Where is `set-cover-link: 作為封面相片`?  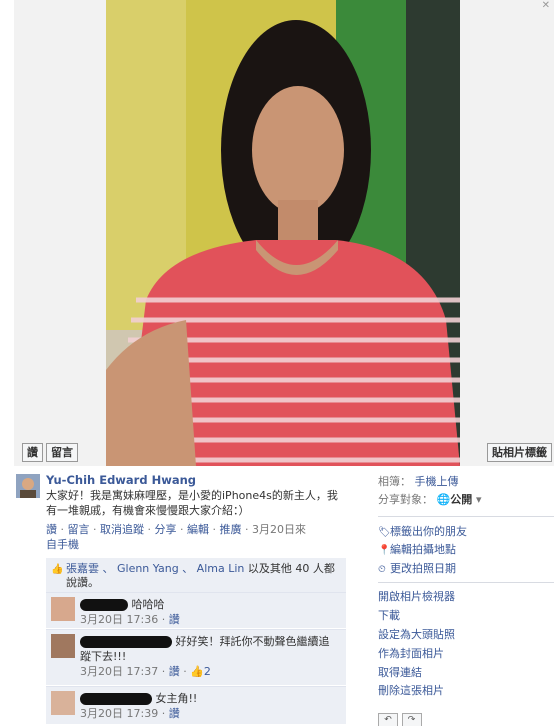 set-cover-link: 作為封面相片 is located at coordinates (411, 654).